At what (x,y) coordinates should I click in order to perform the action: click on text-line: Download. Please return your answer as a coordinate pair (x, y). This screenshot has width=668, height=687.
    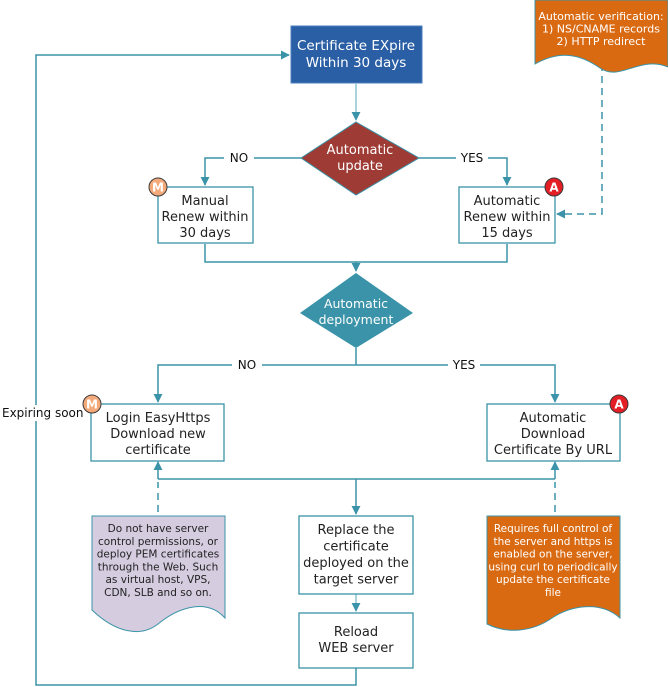
    Looking at the image, I should click on (553, 434).